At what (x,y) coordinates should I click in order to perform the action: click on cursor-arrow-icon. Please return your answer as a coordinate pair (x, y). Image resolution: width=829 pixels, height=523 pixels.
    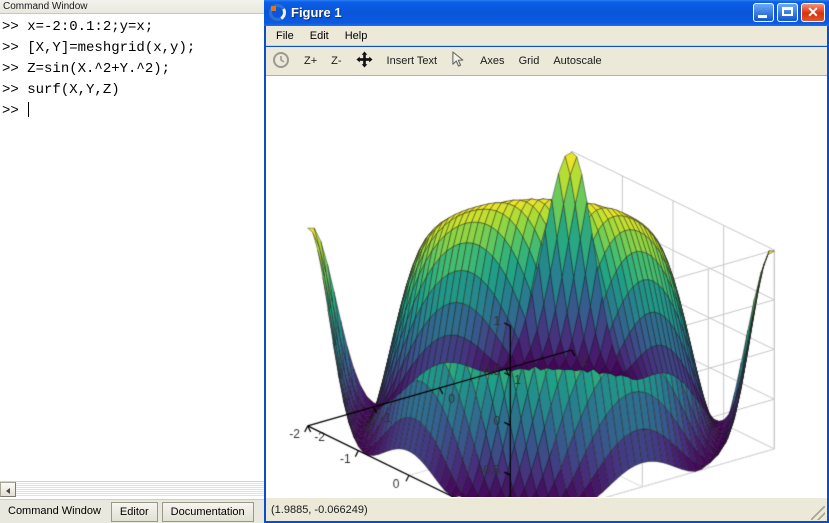
    Looking at the image, I should click on (458, 63).